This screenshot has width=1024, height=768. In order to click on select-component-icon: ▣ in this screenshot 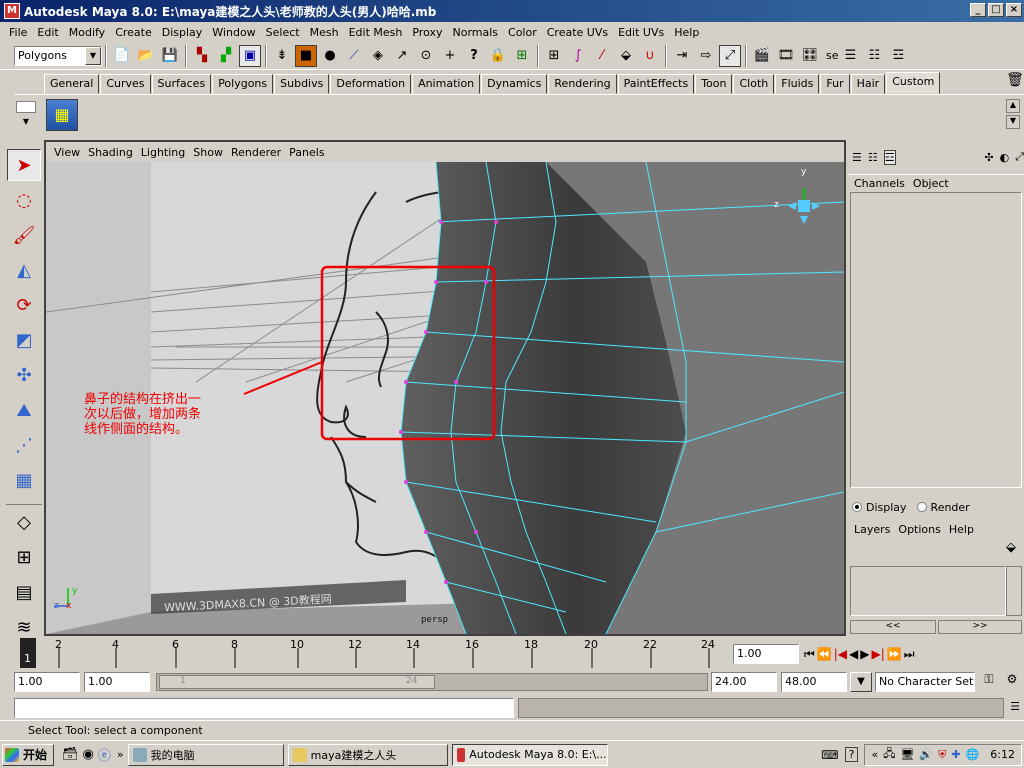, I will do `click(250, 55)`.